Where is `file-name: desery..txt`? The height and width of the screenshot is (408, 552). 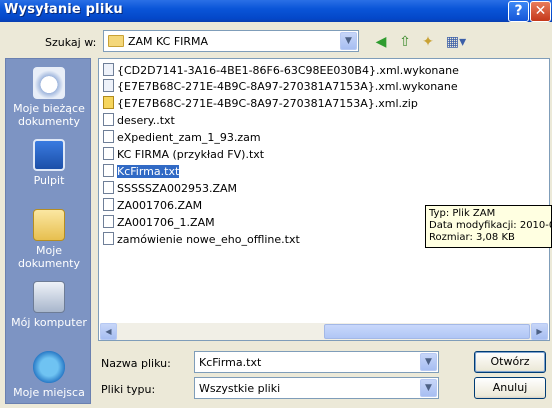 file-name: desery..txt is located at coordinates (146, 120).